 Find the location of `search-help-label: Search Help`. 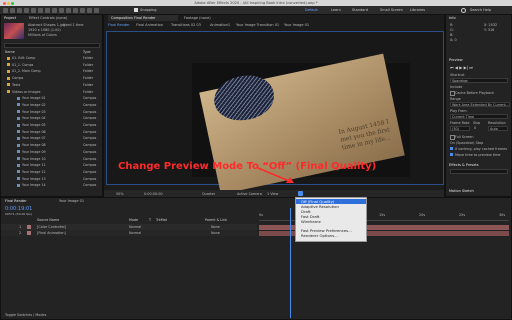

search-help-label: Search Help is located at coordinates (480, 10).